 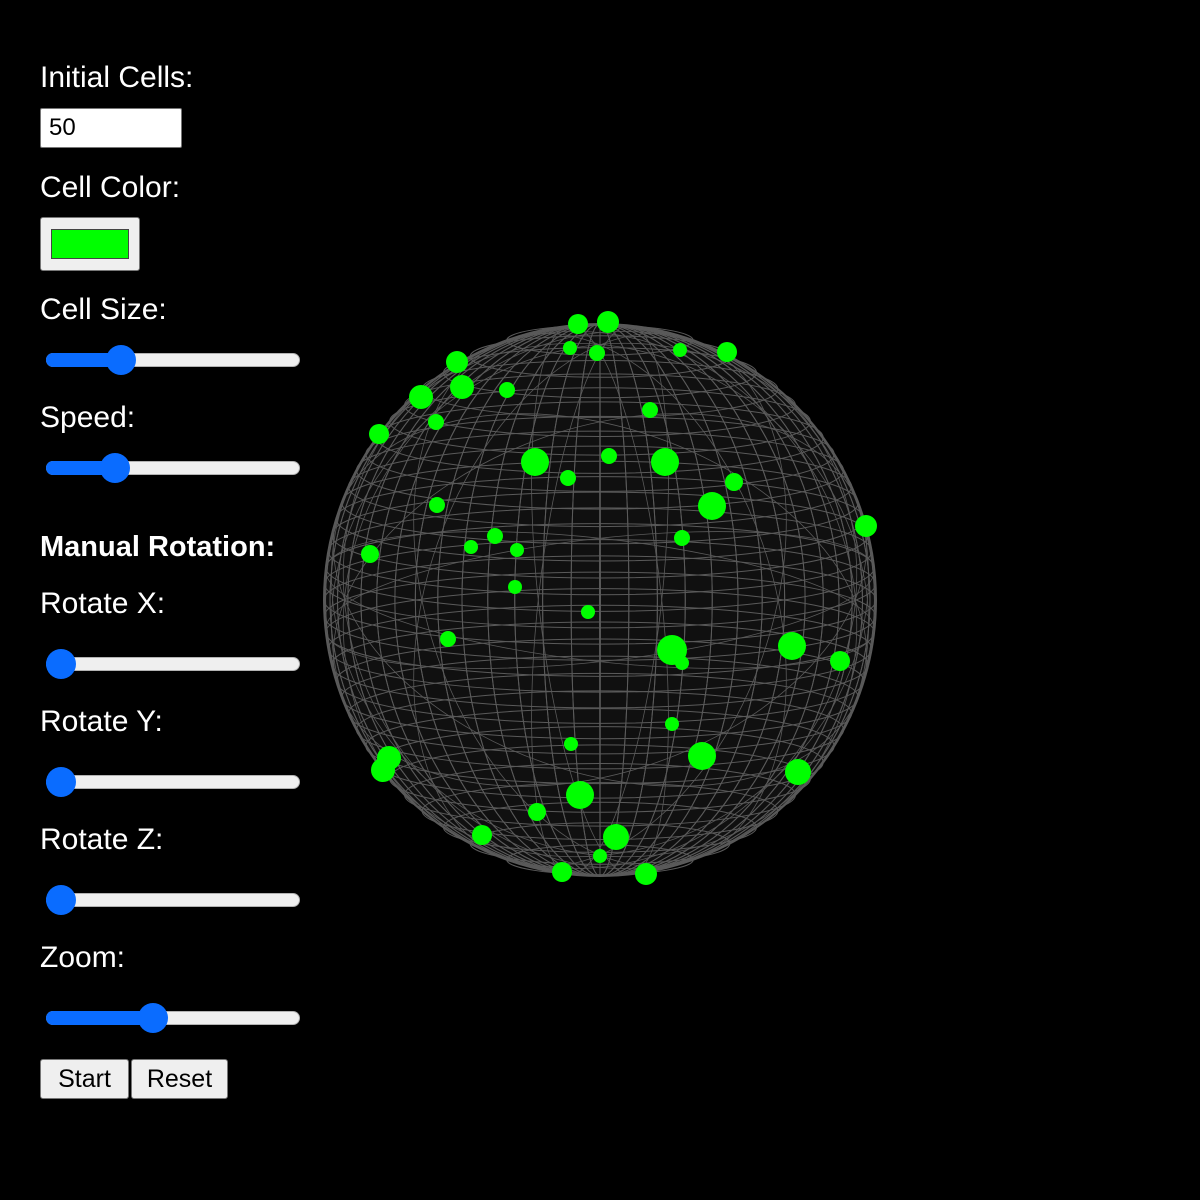 What do you see at coordinates (103, 309) in the screenshot?
I see `cell-size-label: Cell Size:` at bounding box center [103, 309].